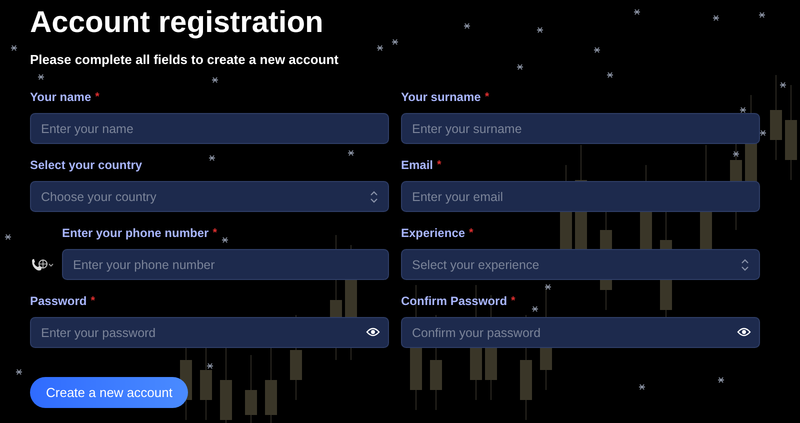 The height and width of the screenshot is (423, 800). I want to click on field-label: Your name, so click(61, 97).